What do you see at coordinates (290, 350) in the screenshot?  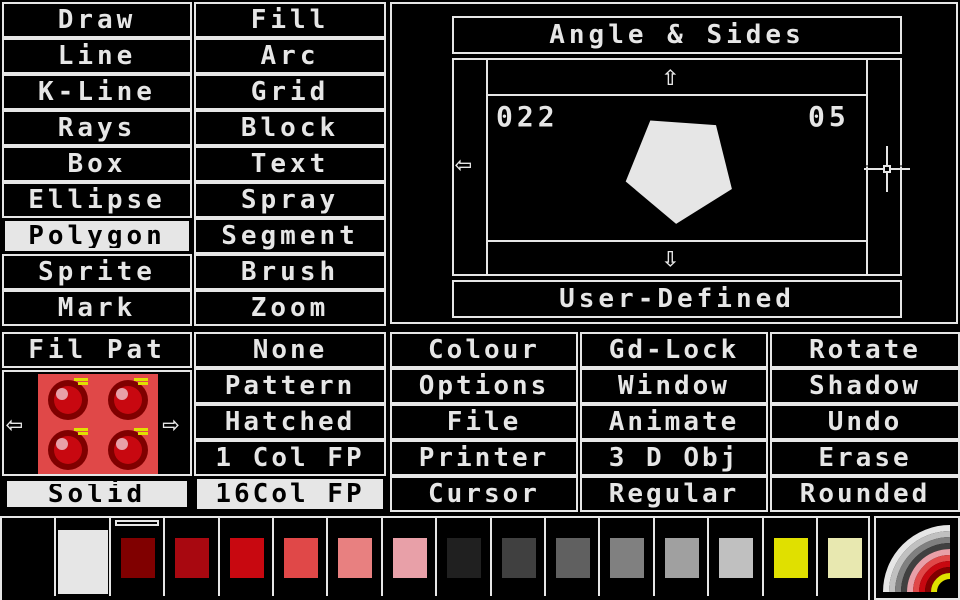 I see `fill-option-none: None` at bounding box center [290, 350].